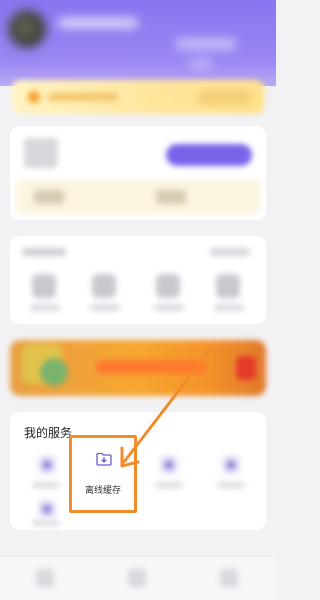 The image size is (320, 600). What do you see at coordinates (44, 252) in the screenshot?
I see `card-title` at bounding box center [44, 252].